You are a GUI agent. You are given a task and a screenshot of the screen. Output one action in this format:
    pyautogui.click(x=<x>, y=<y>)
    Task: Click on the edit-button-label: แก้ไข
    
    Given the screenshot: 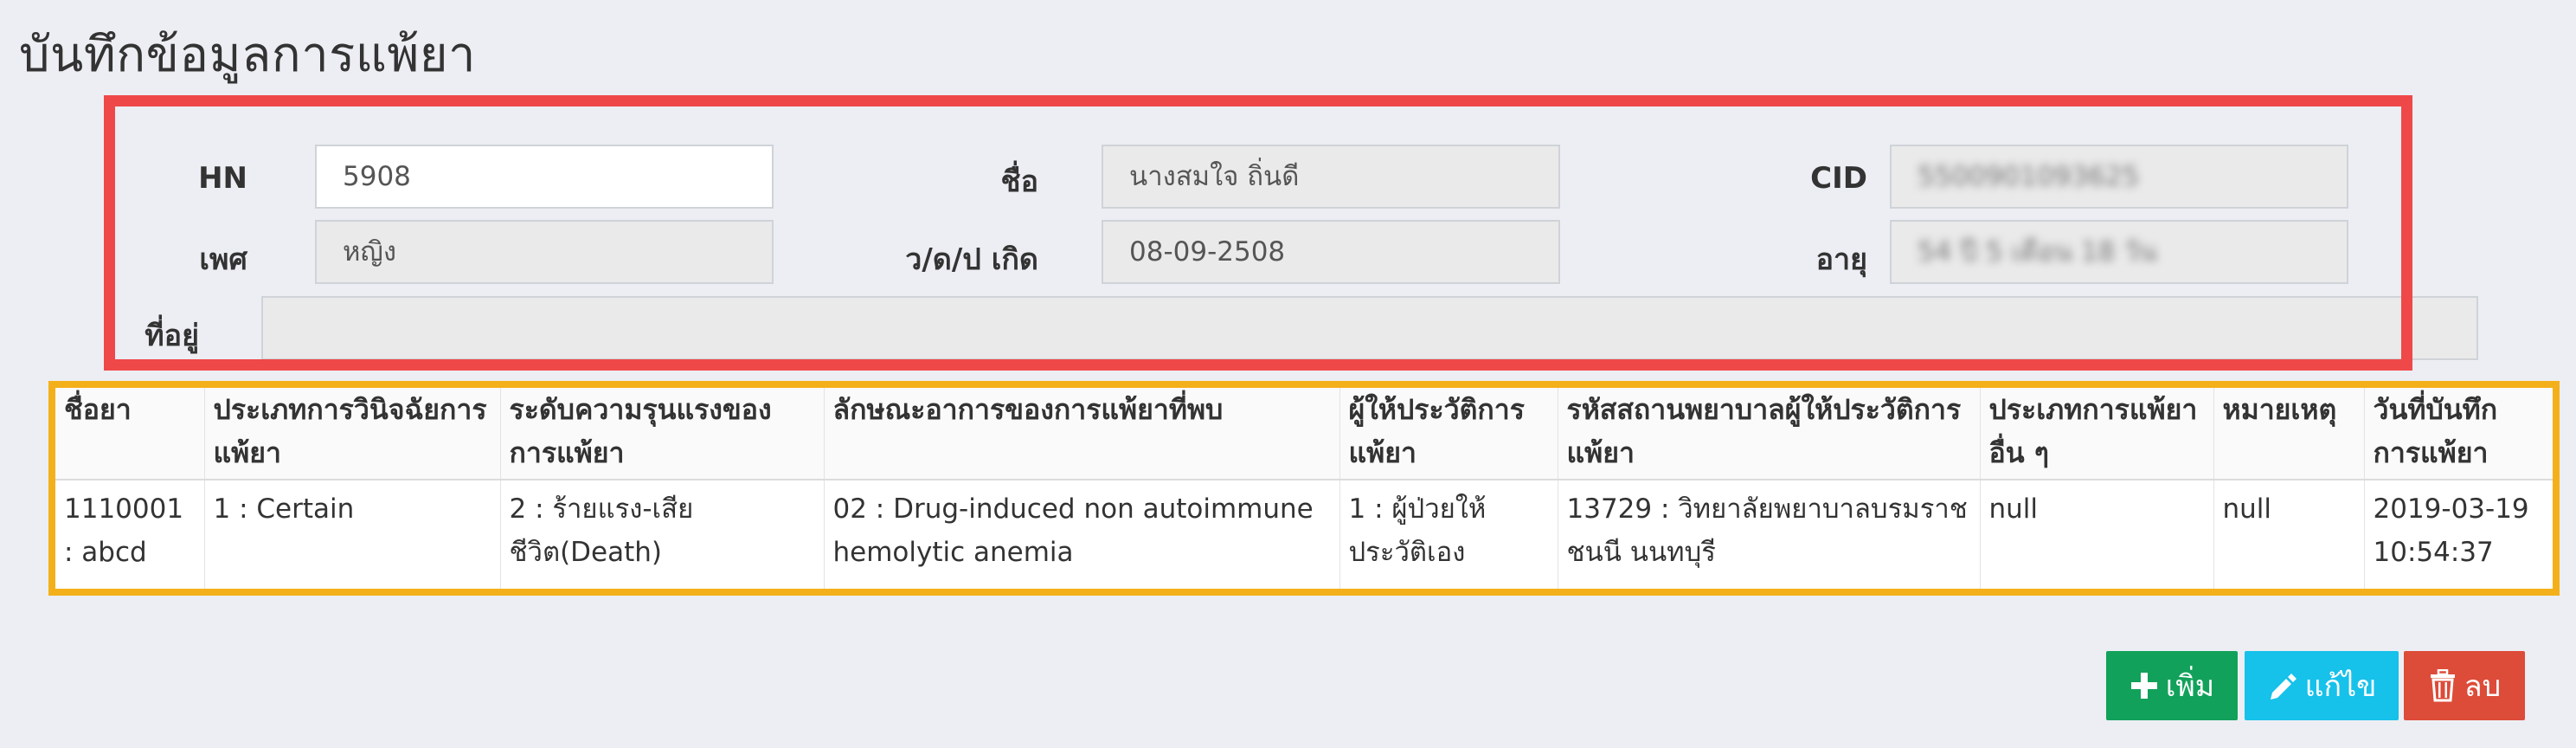 What is the action you would take?
    pyautogui.click(x=2340, y=686)
    